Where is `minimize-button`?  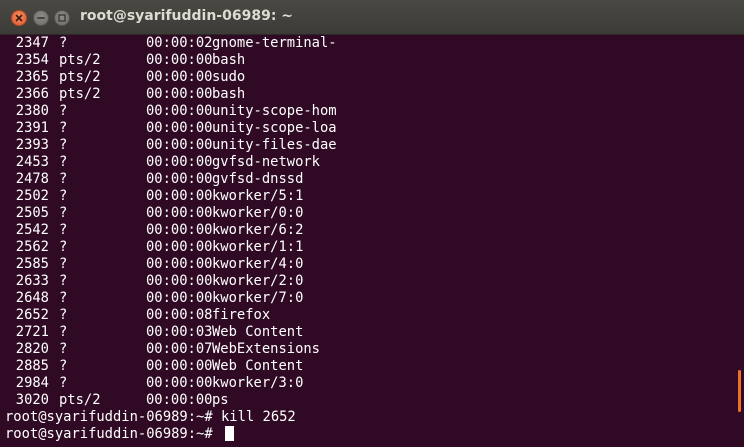 minimize-button is located at coordinates (41, 18).